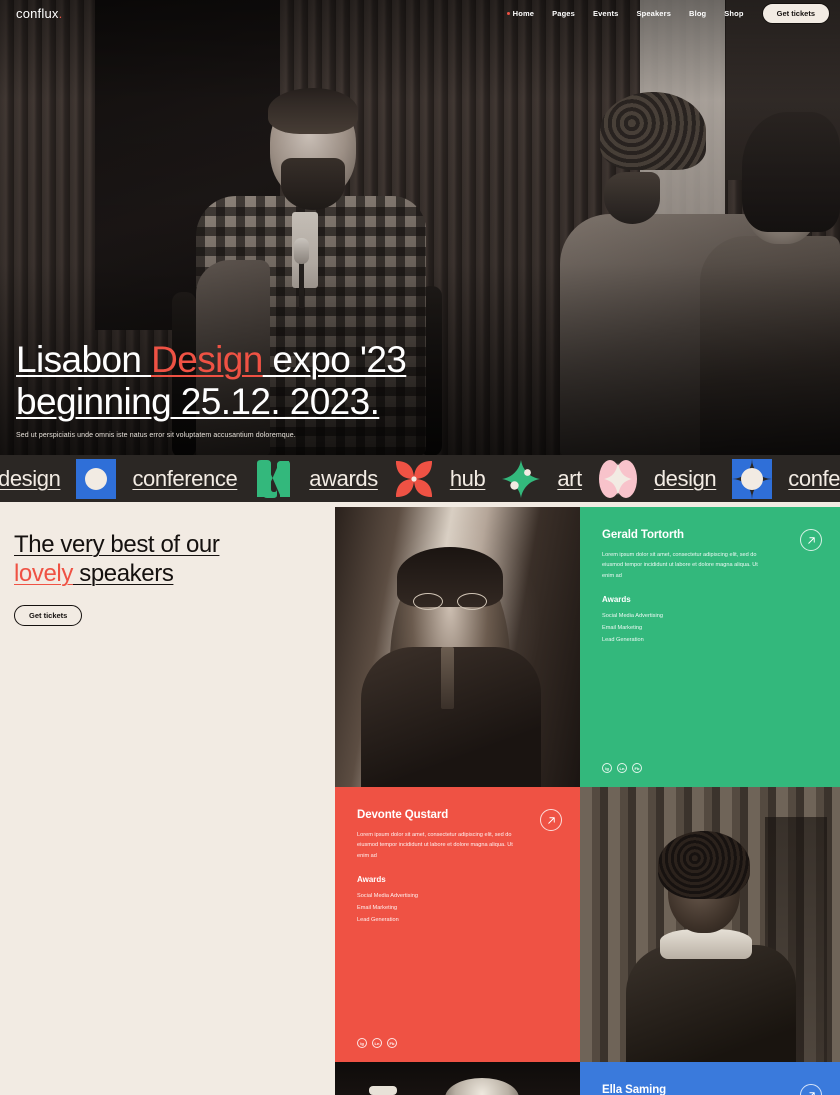  Describe the element at coordinates (634, 1089) in the screenshot. I see `speaker-name: Ella Saming` at that location.